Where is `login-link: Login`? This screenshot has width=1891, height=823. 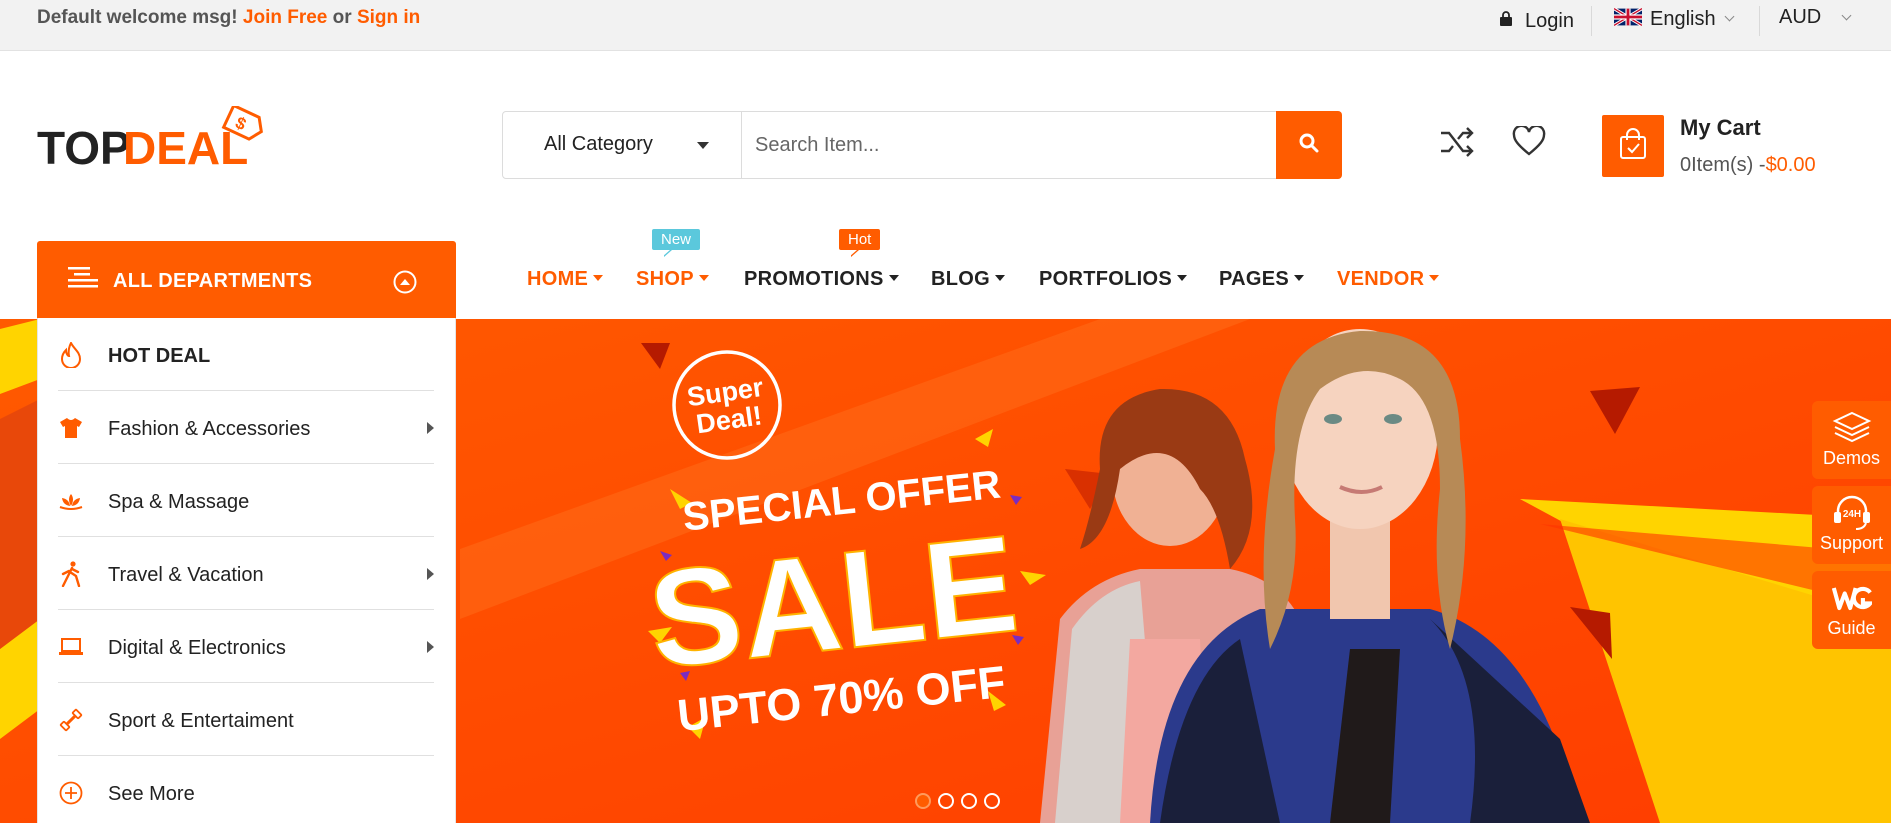 login-link: Login is located at coordinates (1537, 19).